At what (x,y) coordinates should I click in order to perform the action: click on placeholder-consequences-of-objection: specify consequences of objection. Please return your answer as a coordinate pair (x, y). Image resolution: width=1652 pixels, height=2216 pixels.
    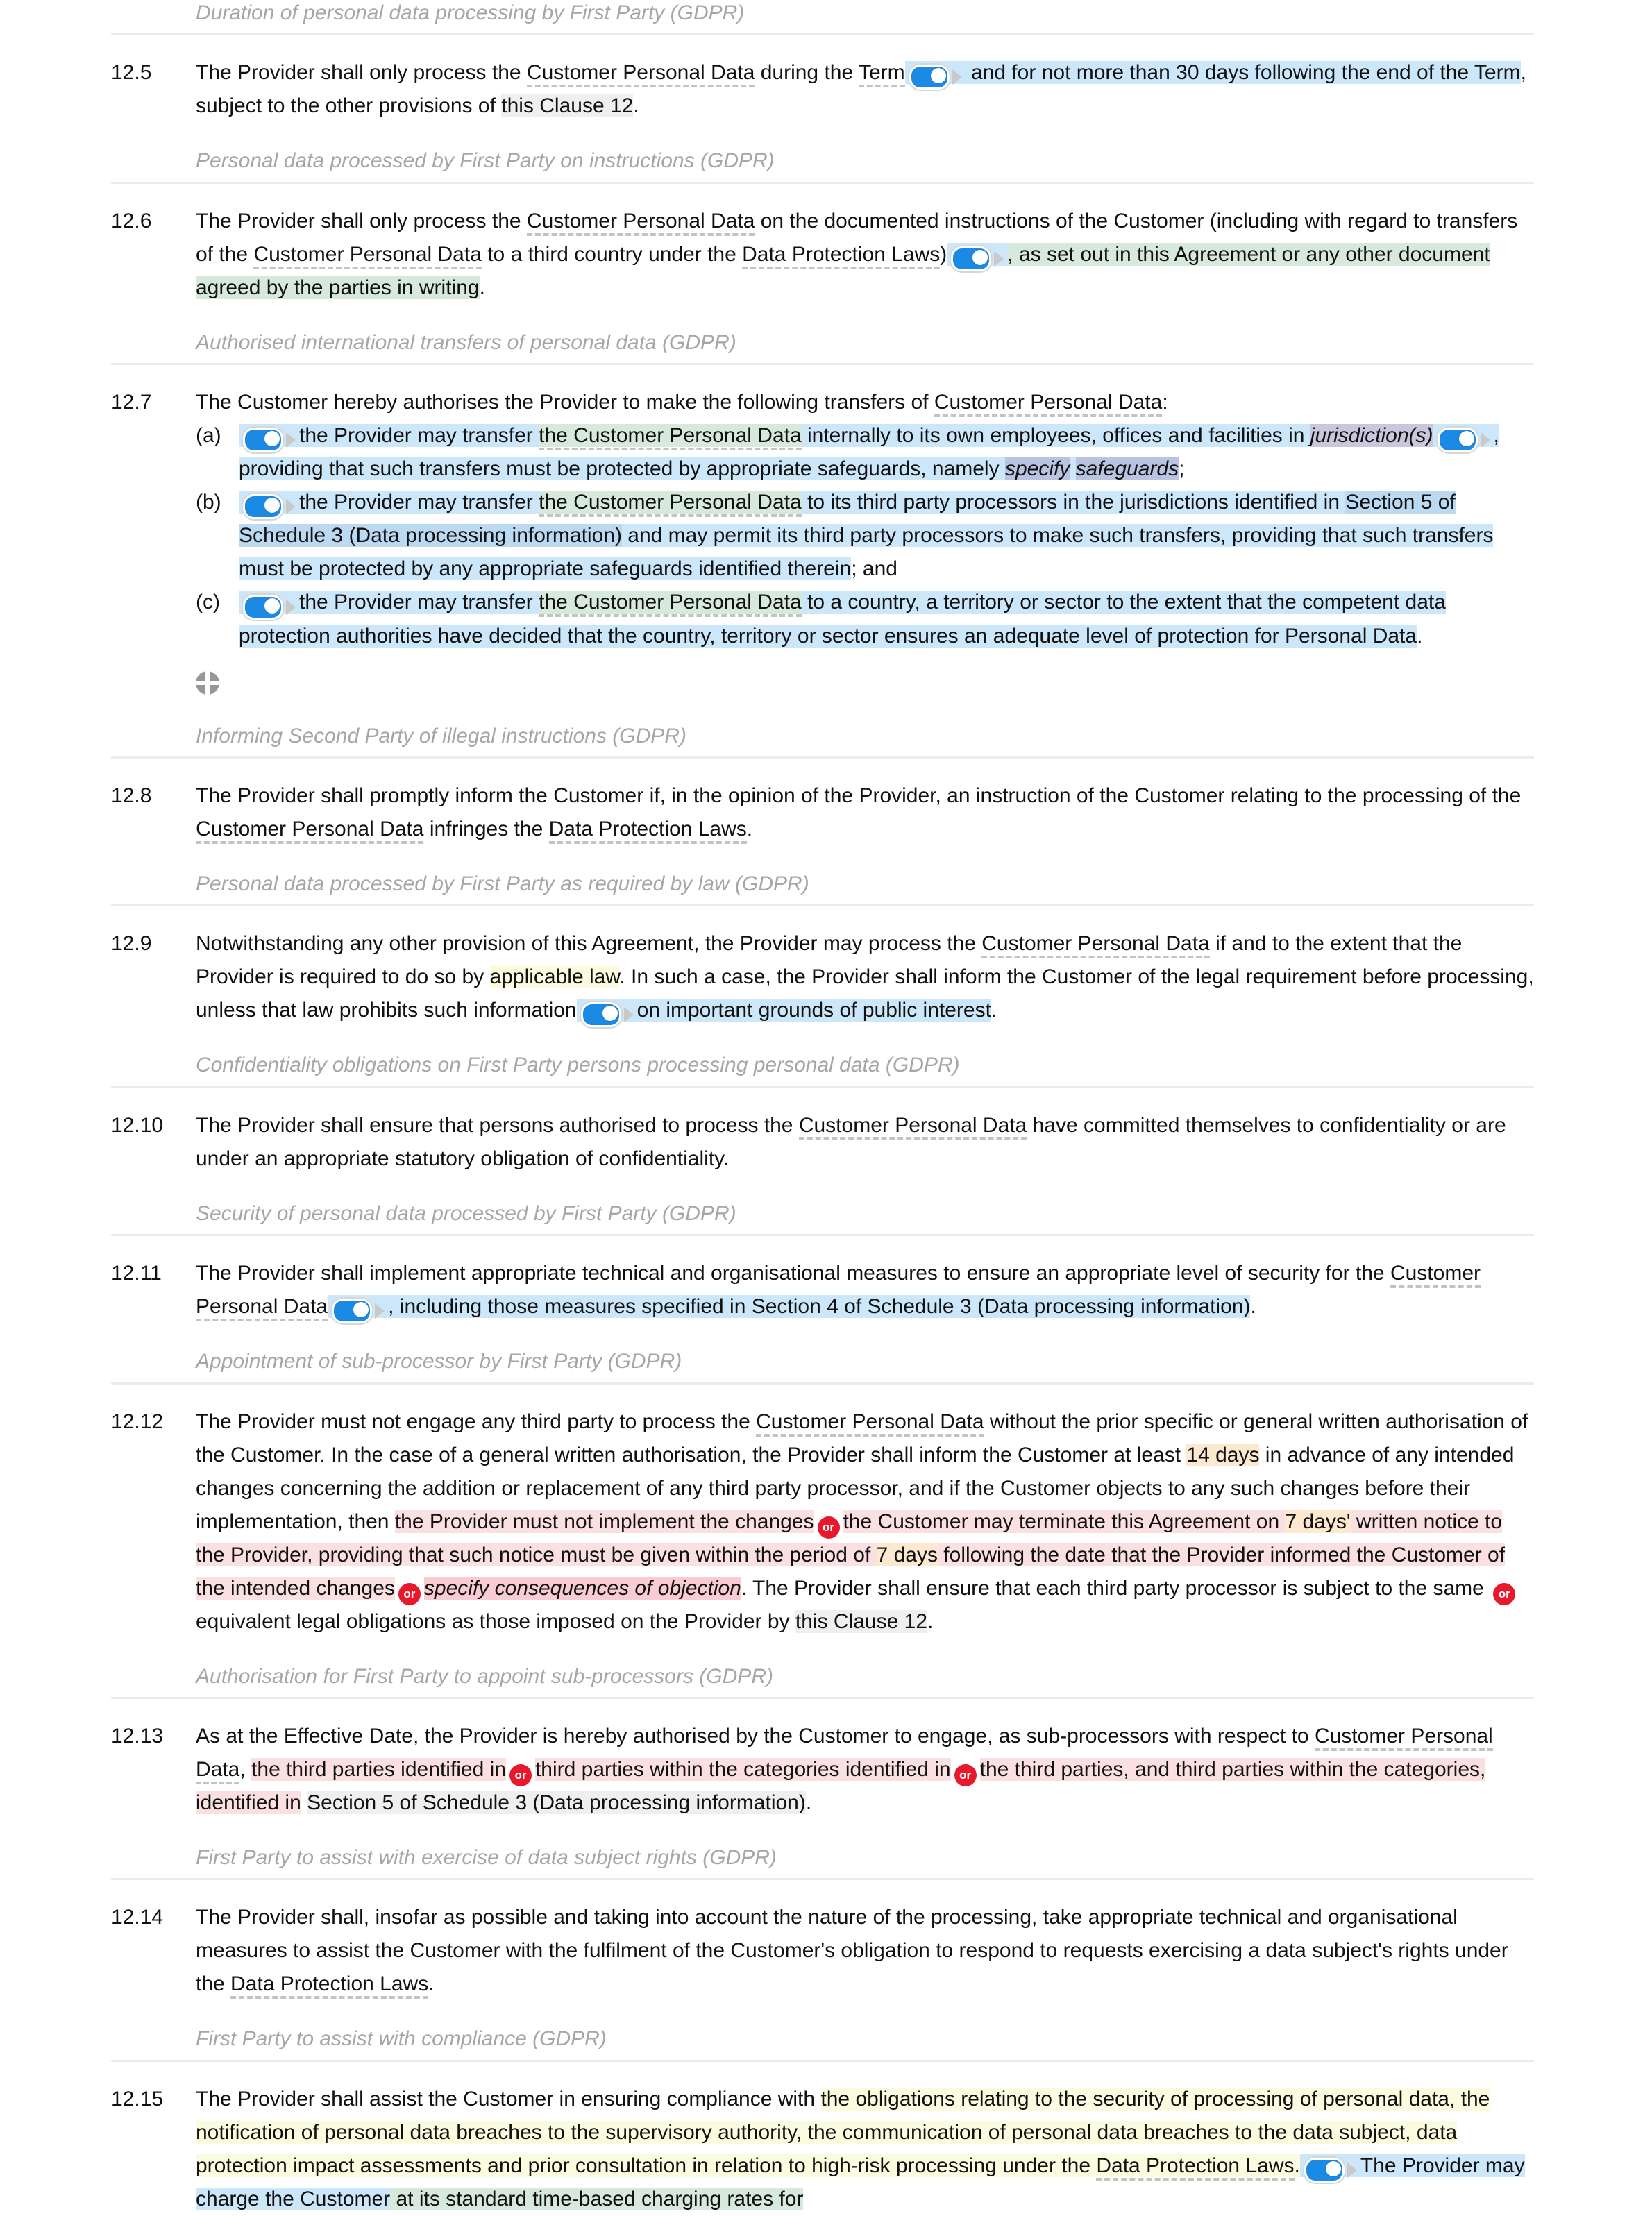
    Looking at the image, I should click on (582, 1588).